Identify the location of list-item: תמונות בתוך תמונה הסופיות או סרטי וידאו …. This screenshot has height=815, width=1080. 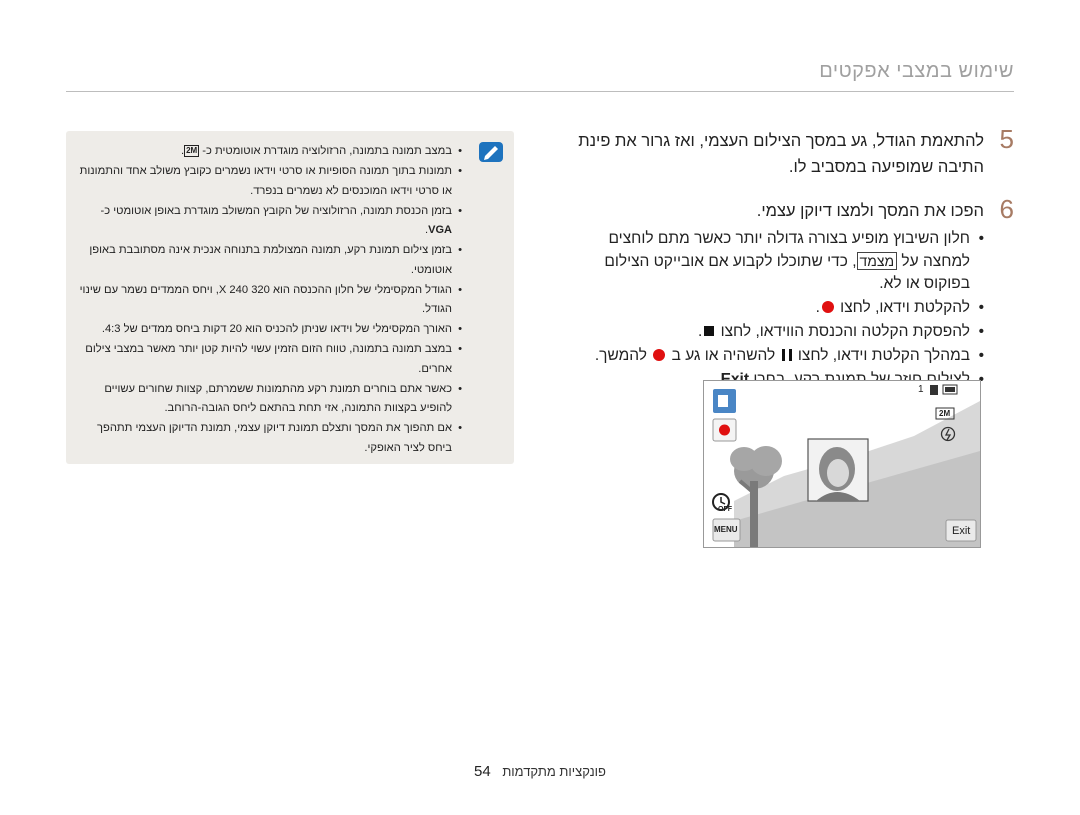
(269, 181).